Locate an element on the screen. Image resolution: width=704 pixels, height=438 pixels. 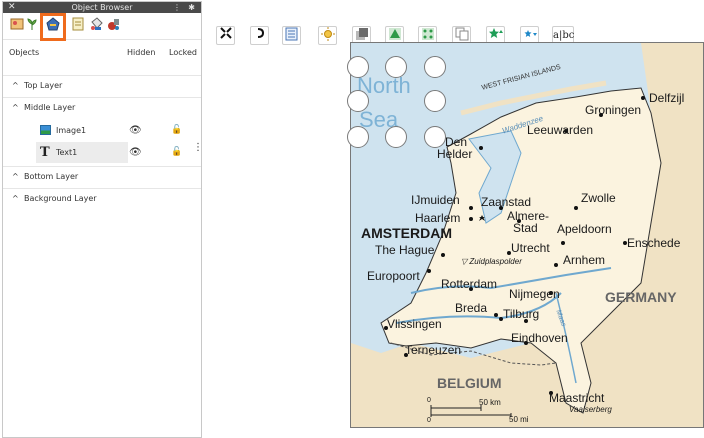
map-label-zuidplaspolder: ▽ Zuidplaspolder is located at coordinates (491, 261).